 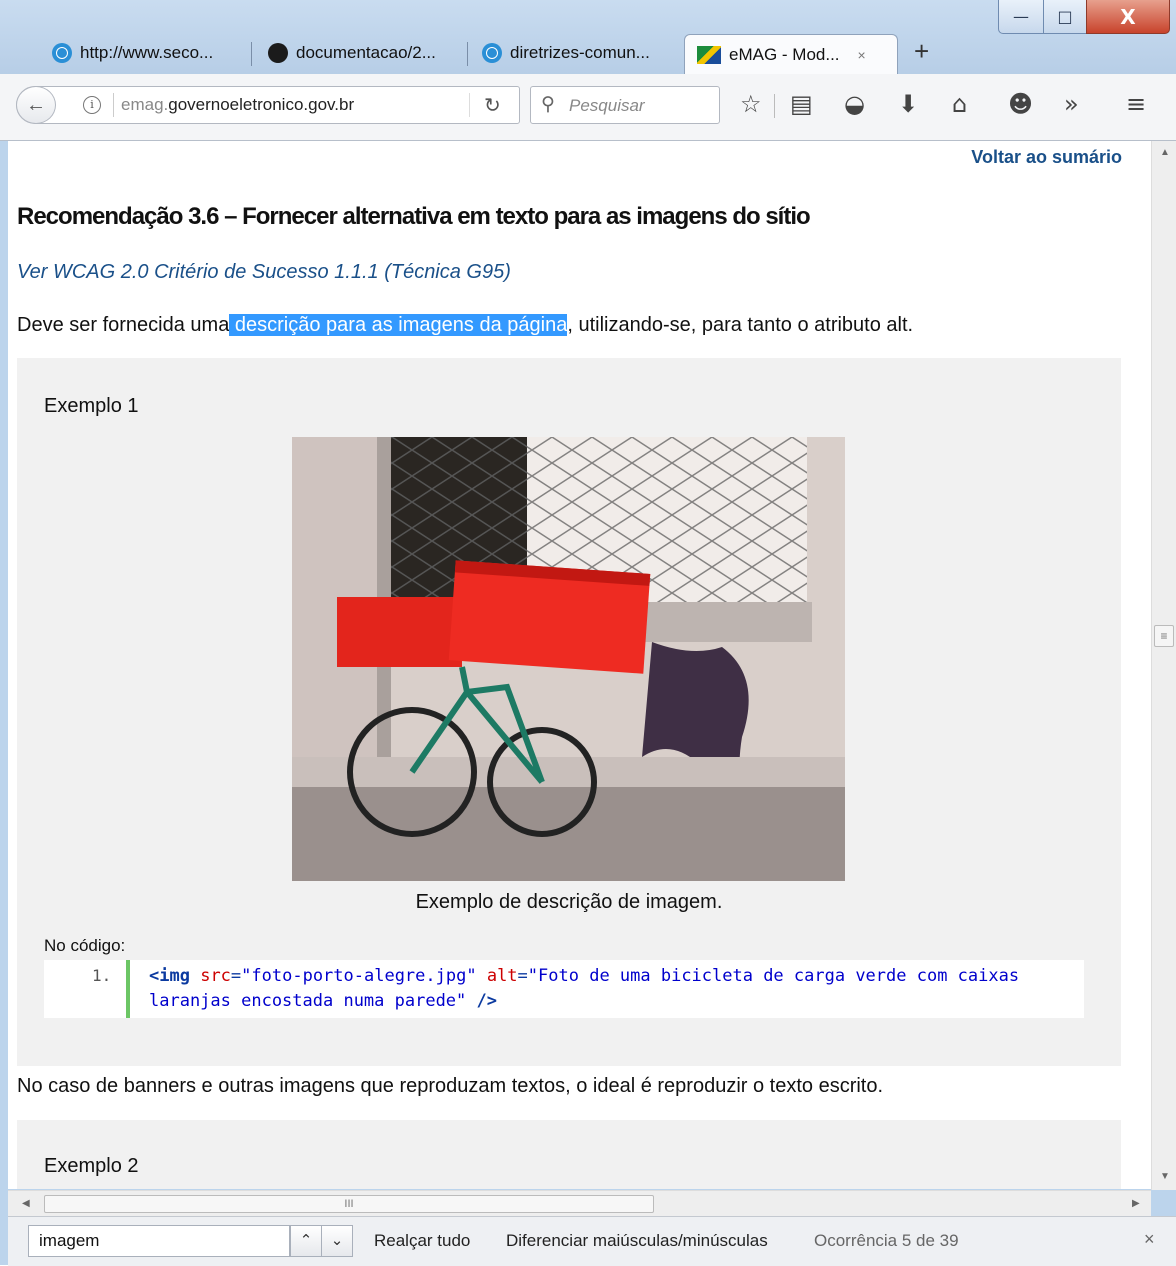 What do you see at coordinates (487, 1001) in the screenshot?
I see `code-tag: />` at bounding box center [487, 1001].